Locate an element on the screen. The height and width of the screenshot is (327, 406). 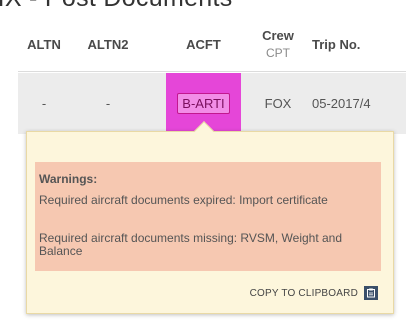
copy-to-clipboard-label: COPY TO CLIPBOARD is located at coordinates (303, 293).